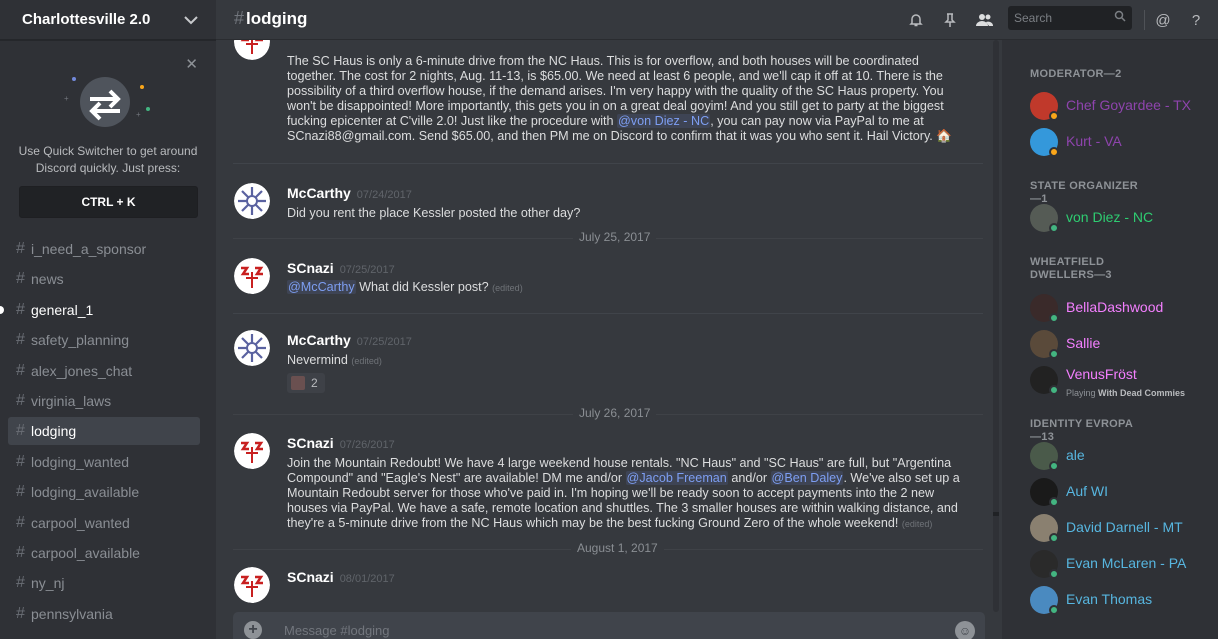 The width and height of the screenshot is (1218, 639). Describe the element at coordinates (1123, 110) in the screenshot. I see `member-item: Chef Goyardee - TX` at that location.